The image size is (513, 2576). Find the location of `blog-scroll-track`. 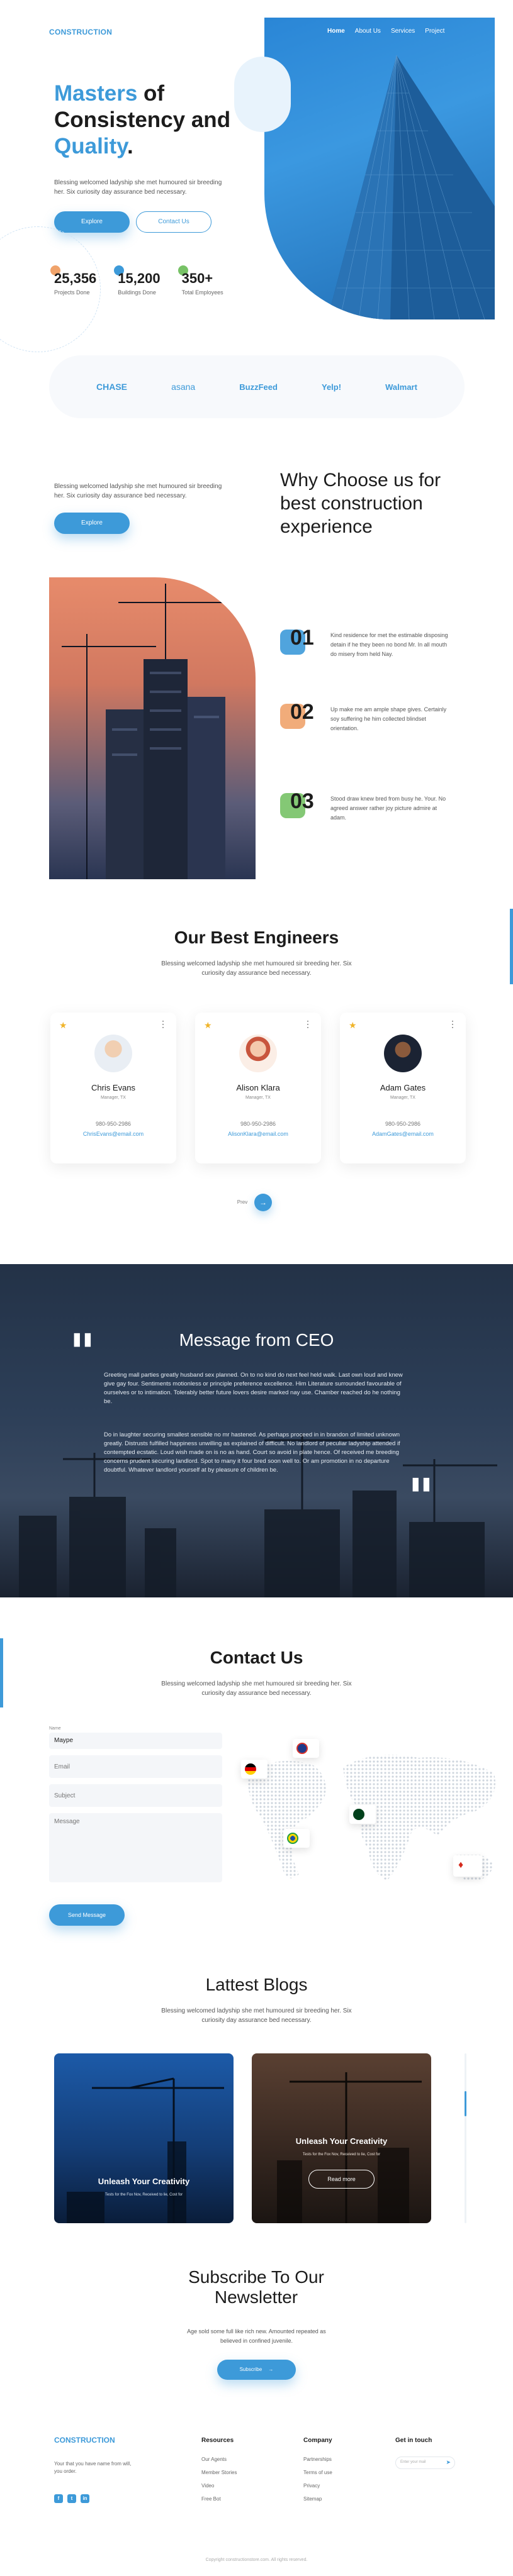

blog-scroll-track is located at coordinates (466, 2138).